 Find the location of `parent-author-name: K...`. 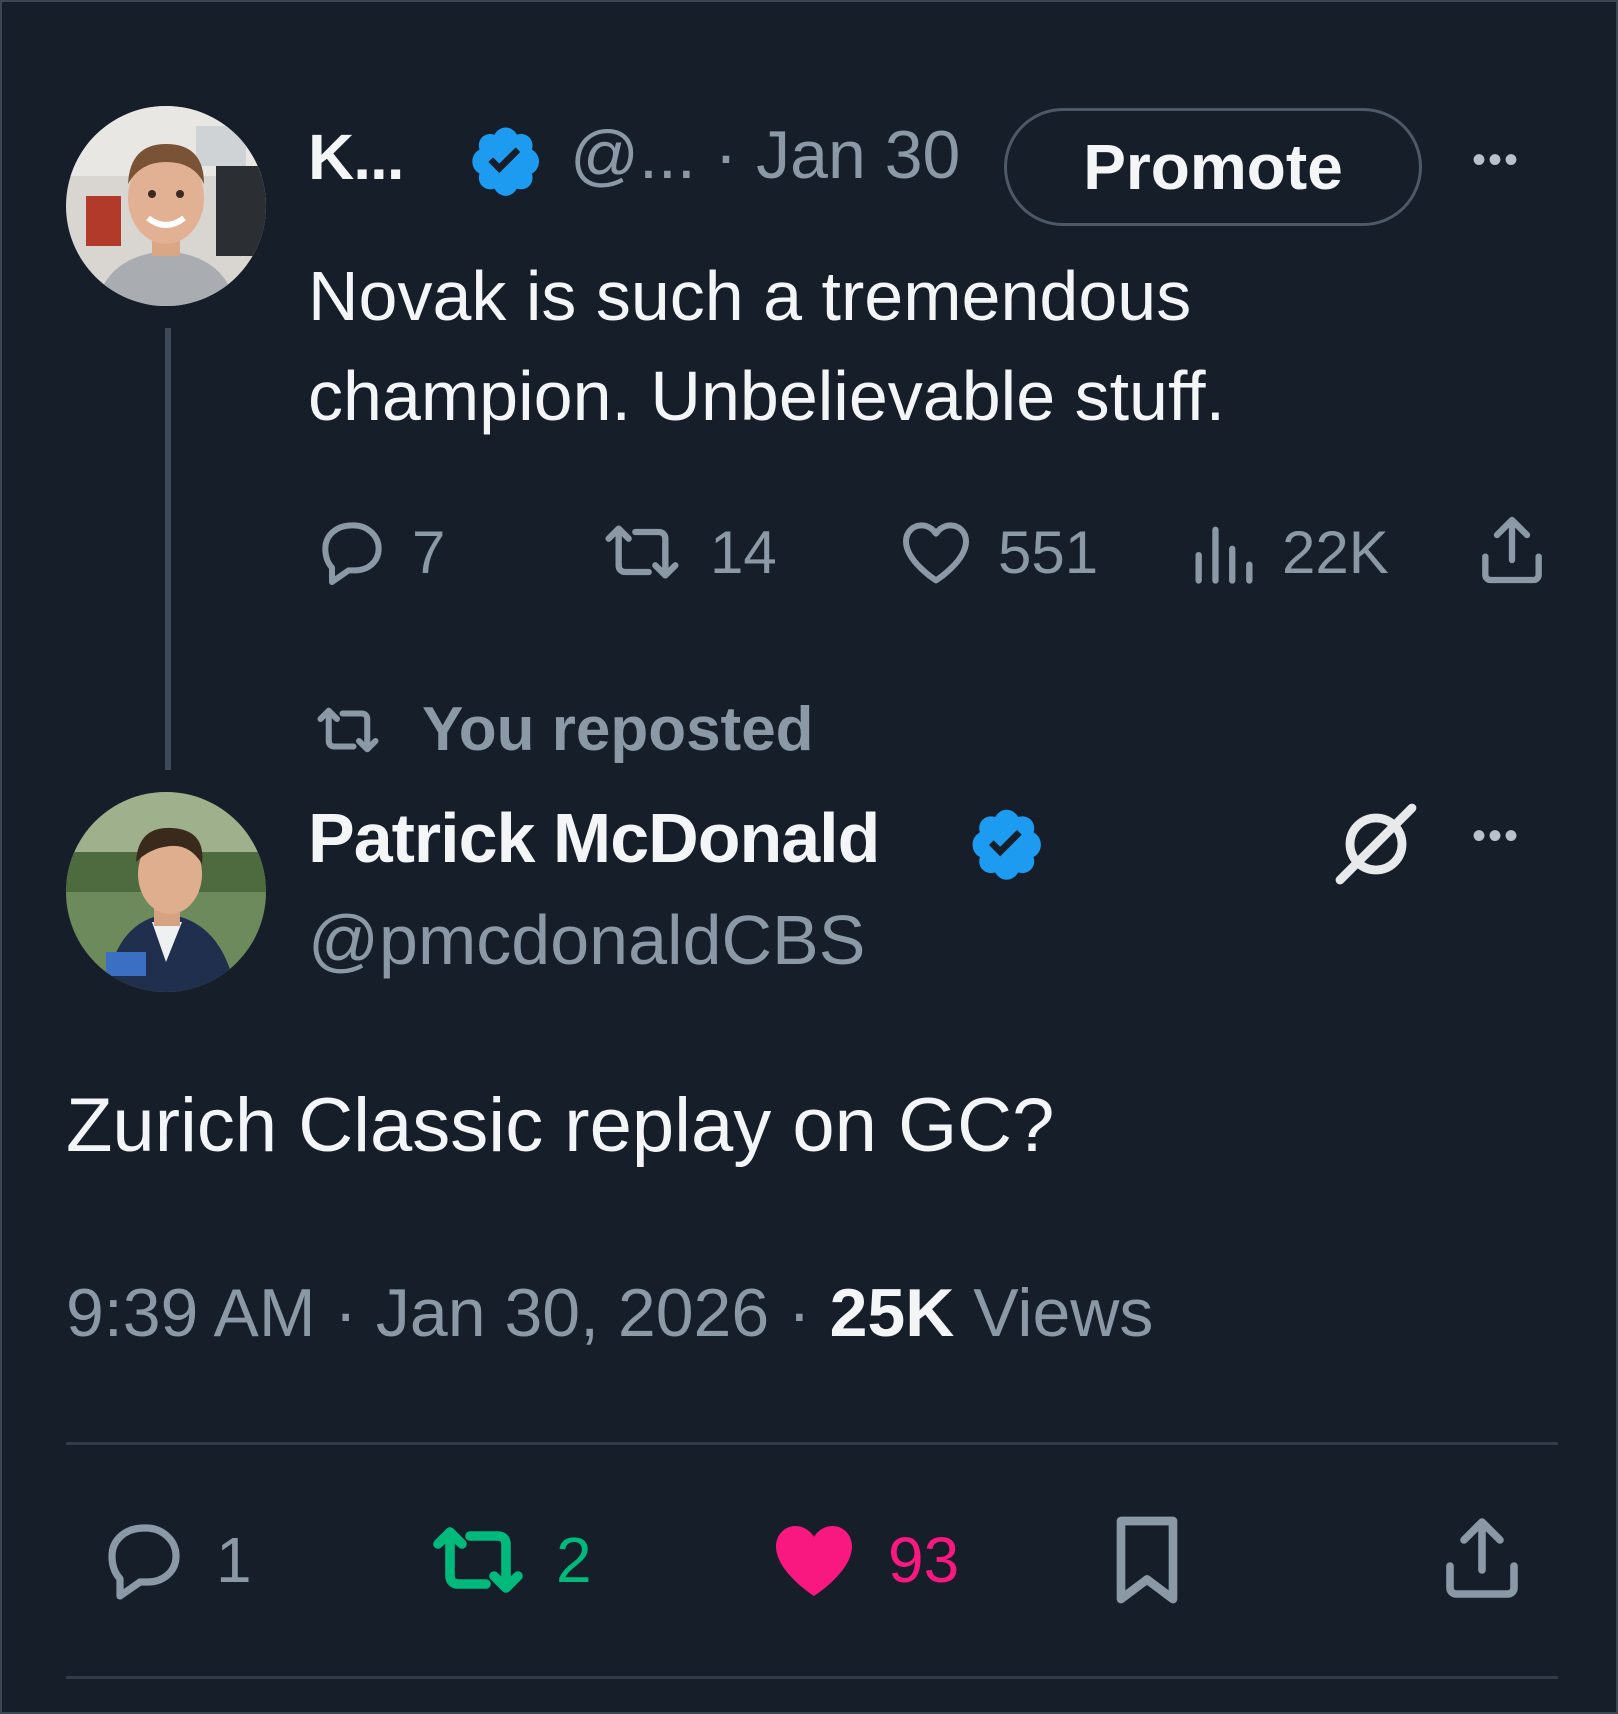

parent-author-name: K... is located at coordinates (356, 157).